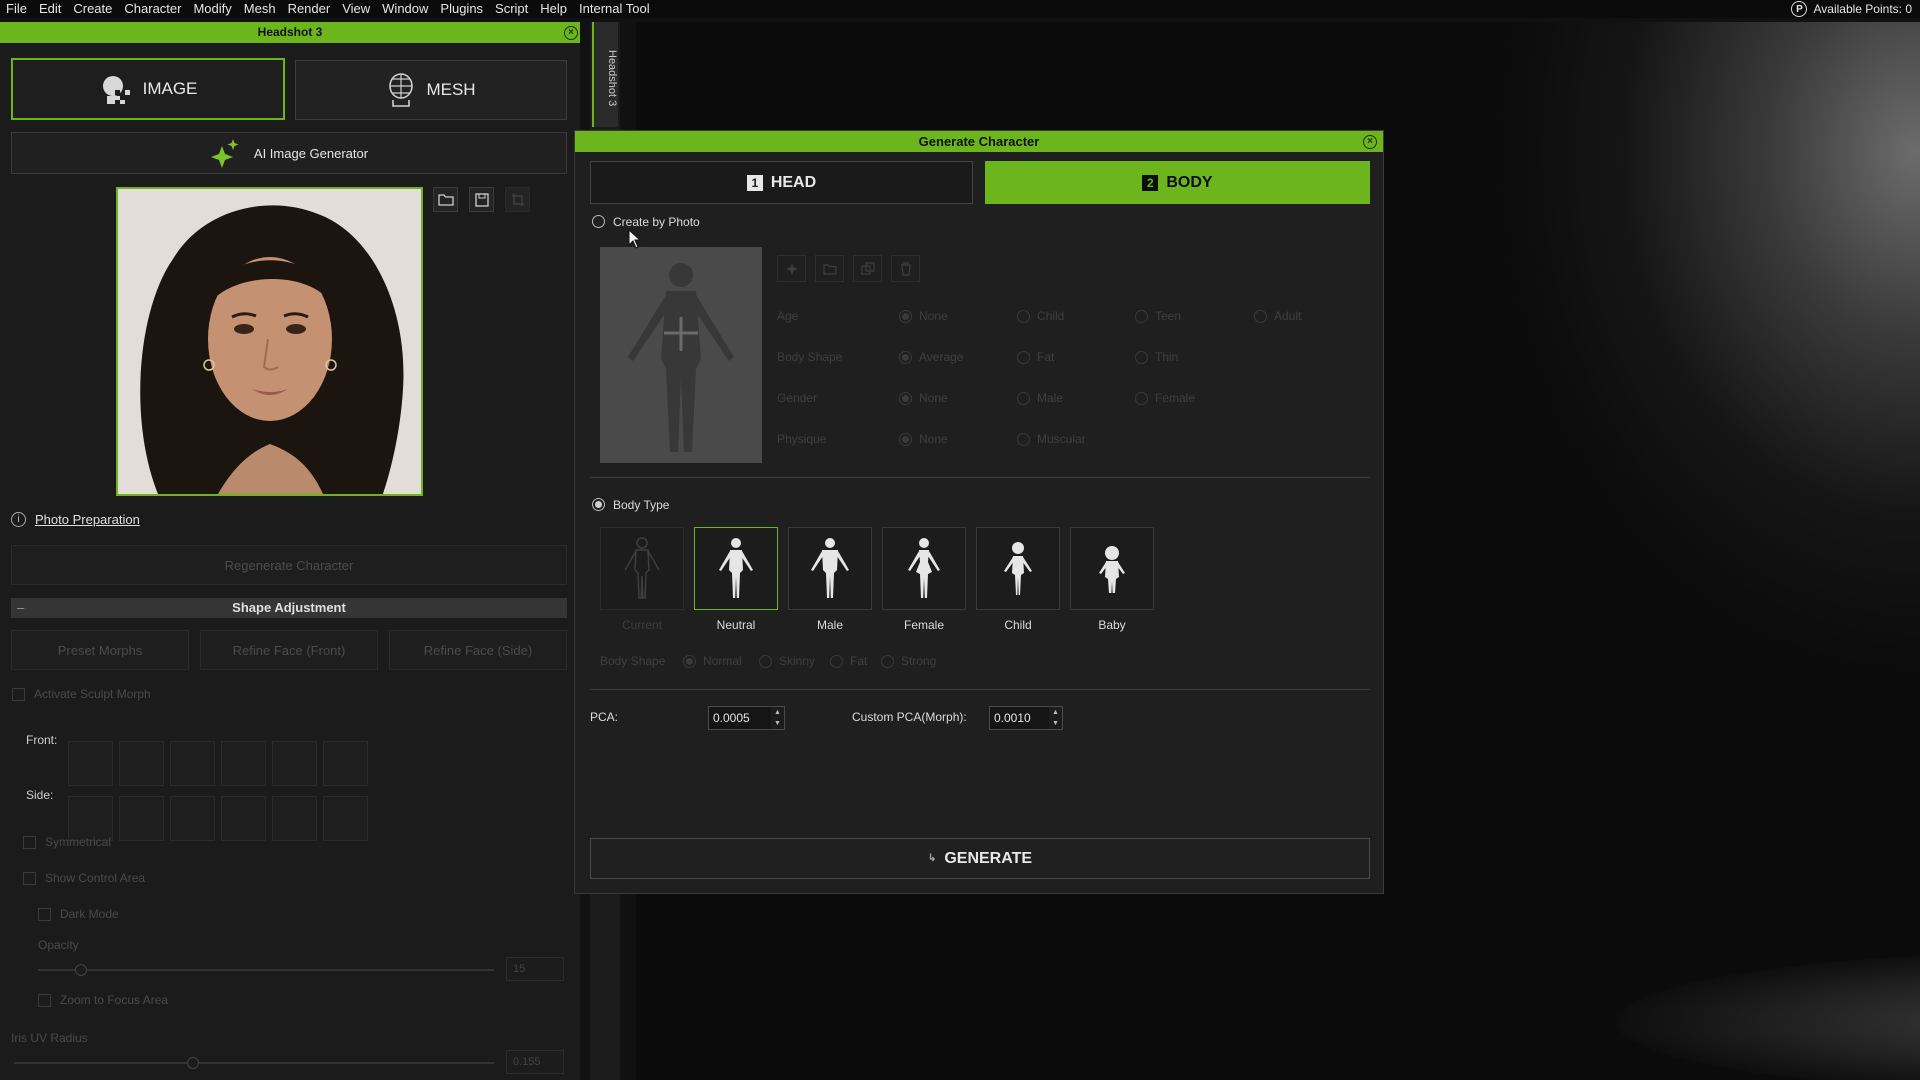 The height and width of the screenshot is (1080, 1920). Describe the element at coordinates (212, 9) in the screenshot. I see `menu-modify: Modify` at that location.